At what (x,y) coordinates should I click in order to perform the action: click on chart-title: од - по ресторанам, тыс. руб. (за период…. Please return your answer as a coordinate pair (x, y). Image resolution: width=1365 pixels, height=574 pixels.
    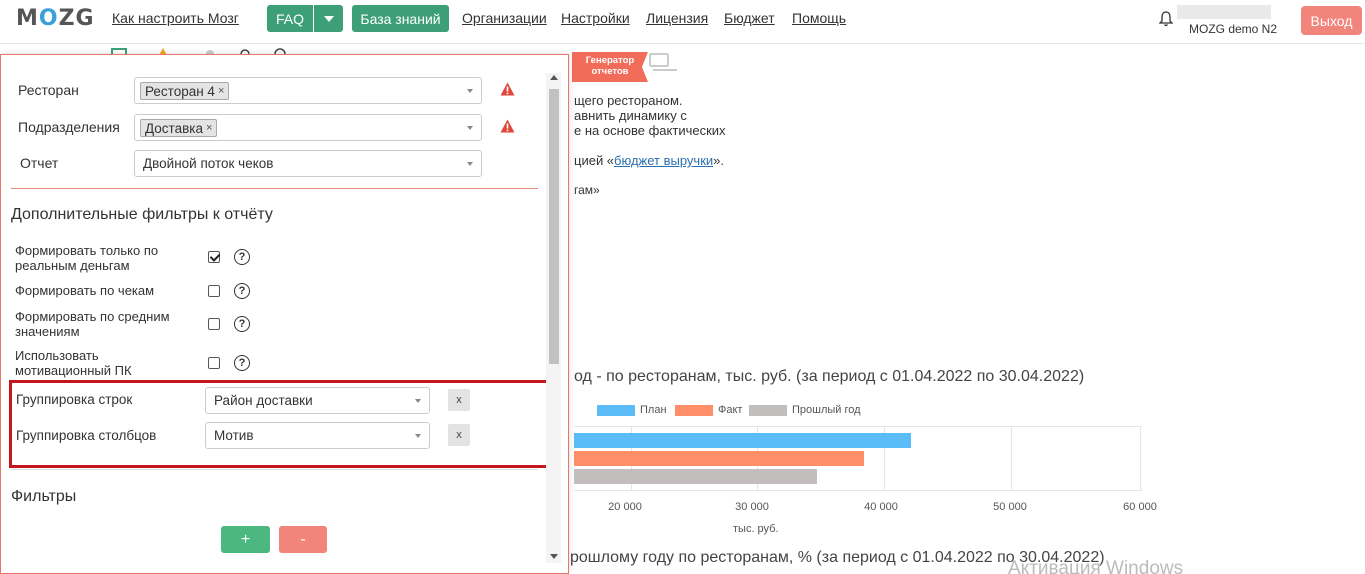
    Looking at the image, I should click on (829, 376).